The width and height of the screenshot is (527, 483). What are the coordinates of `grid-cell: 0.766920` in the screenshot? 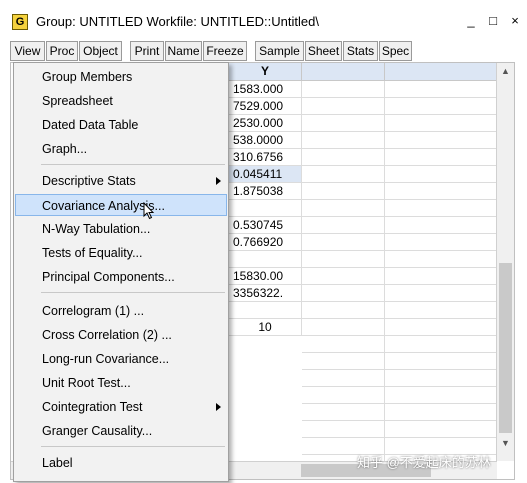 It's located at (265, 242).